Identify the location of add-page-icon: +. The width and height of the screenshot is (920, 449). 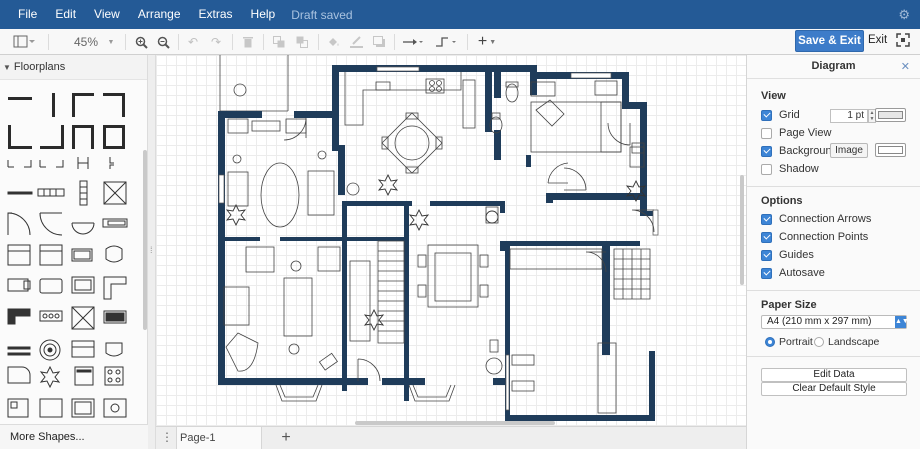
(286, 438).